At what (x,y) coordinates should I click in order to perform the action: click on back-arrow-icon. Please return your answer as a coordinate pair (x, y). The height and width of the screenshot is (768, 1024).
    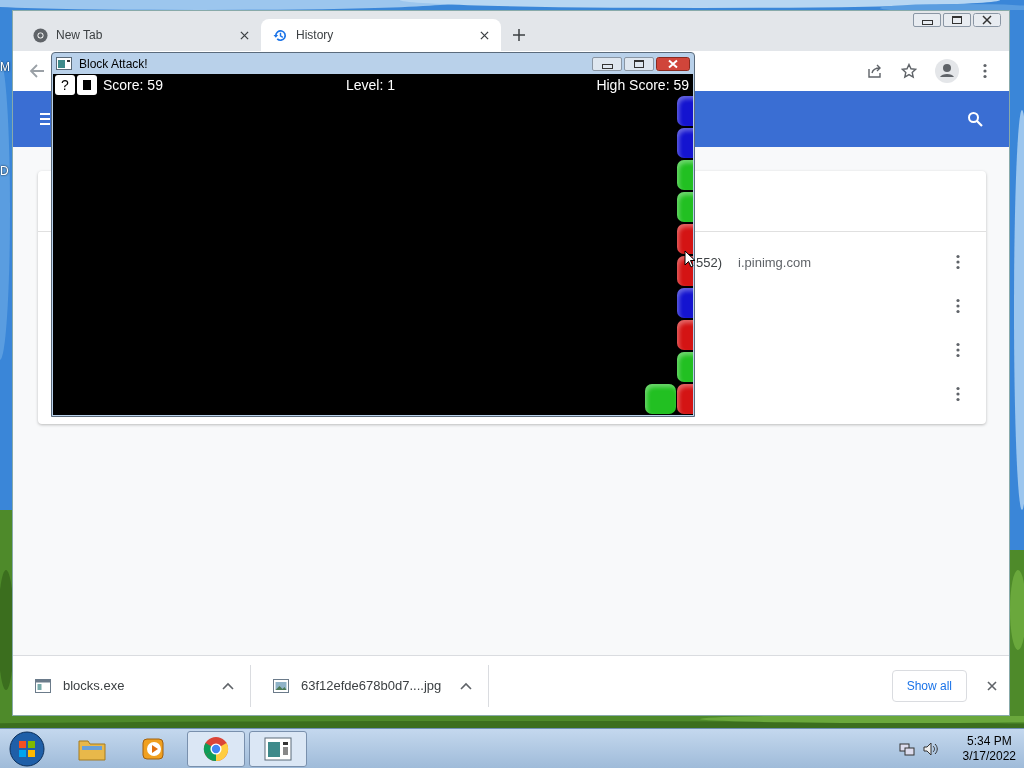
    Looking at the image, I should click on (37, 71).